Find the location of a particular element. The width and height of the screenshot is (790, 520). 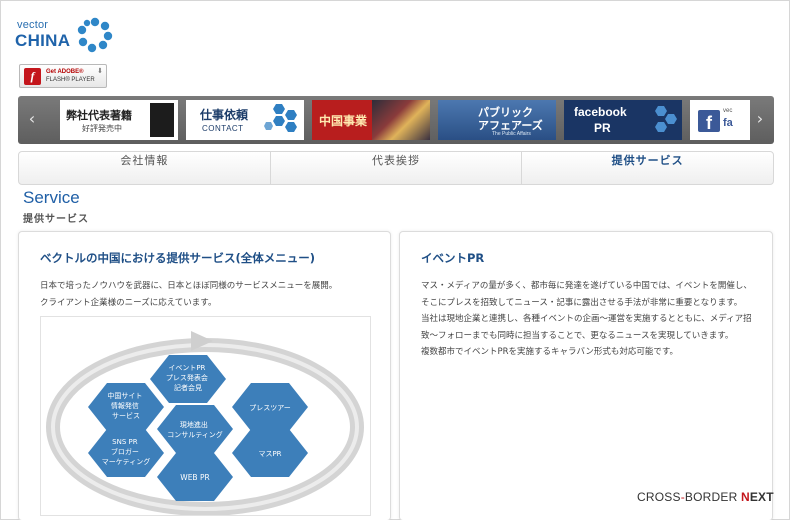

banner-vector-facebook-line-1: vec is located at coordinates (728, 111).